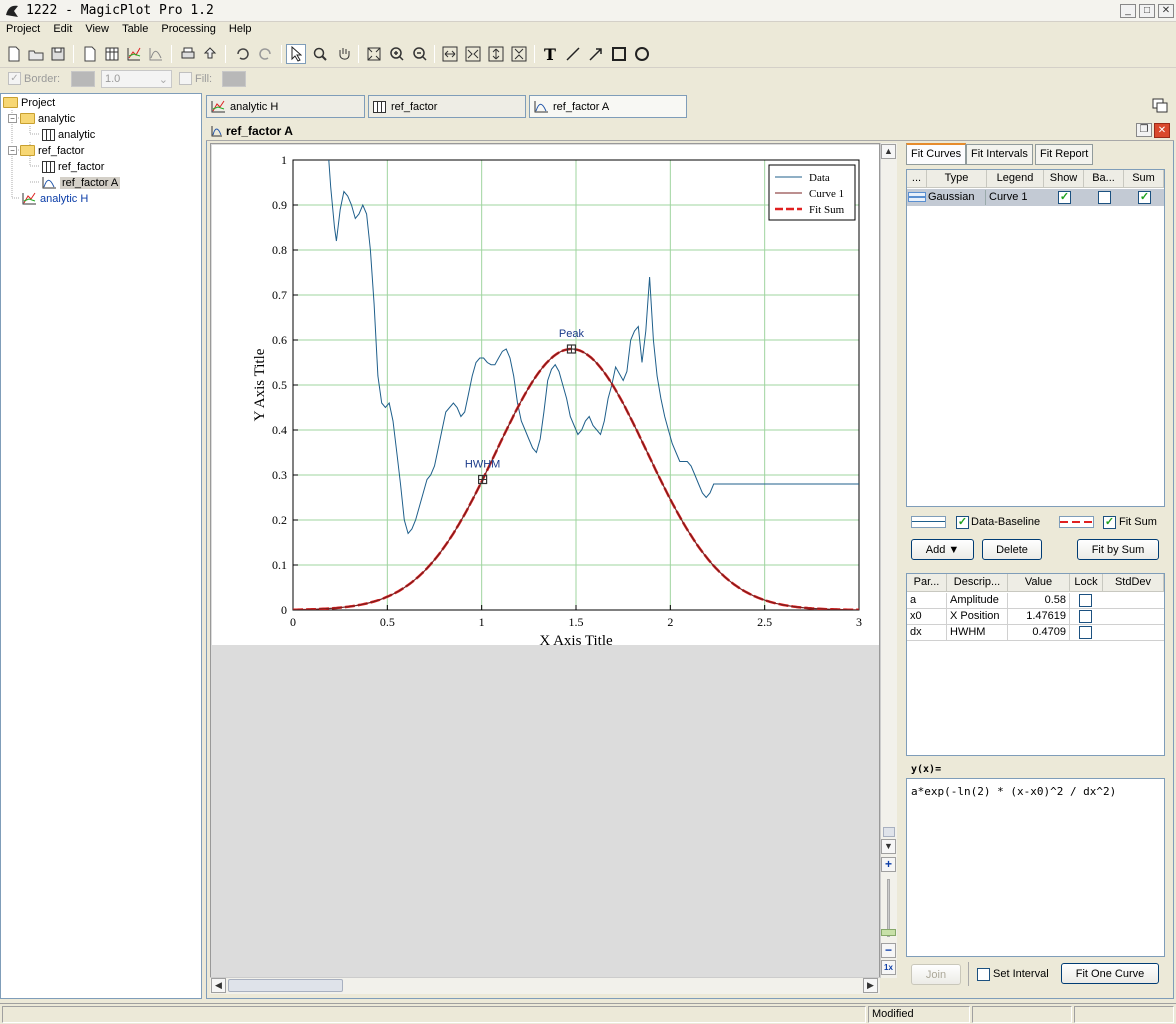 This screenshot has height=1024, width=1176. Describe the element at coordinates (136, 79) in the screenshot. I see `border-width-select: 1.0 ⌄` at that location.